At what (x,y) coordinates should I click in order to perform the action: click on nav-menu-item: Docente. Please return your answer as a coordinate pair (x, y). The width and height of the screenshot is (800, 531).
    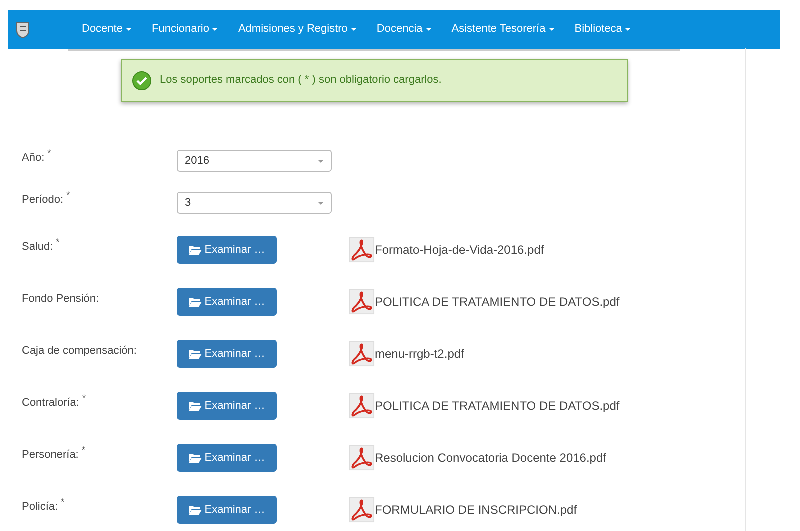
    Looking at the image, I should click on (102, 29).